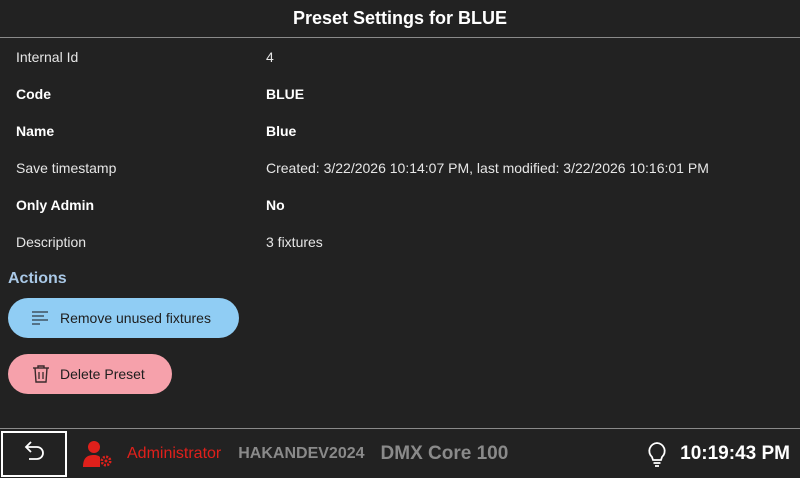 This screenshot has height=478, width=800. Describe the element at coordinates (281, 130) in the screenshot. I see `property-value: Blue` at that location.